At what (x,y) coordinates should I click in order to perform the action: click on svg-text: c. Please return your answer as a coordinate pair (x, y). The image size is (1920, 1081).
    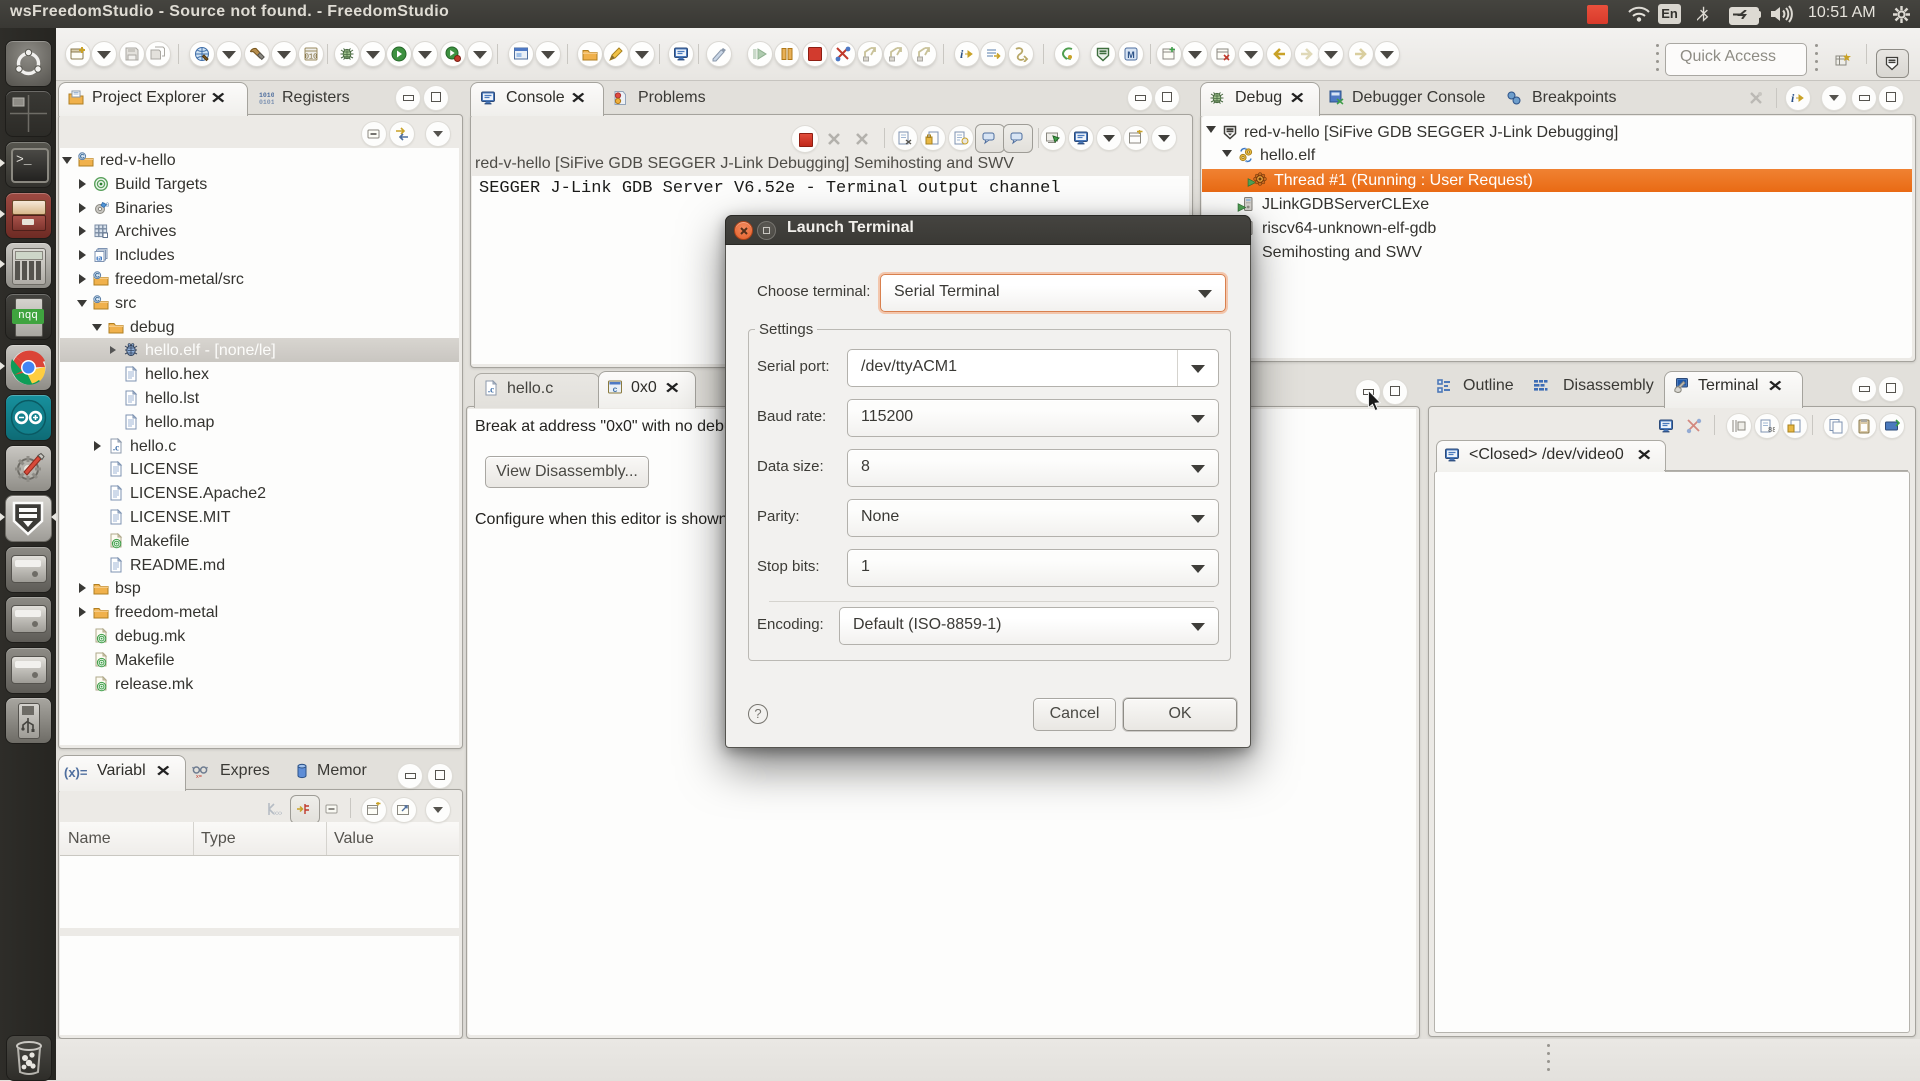
    Looking at the image, I should click on (614, 390).